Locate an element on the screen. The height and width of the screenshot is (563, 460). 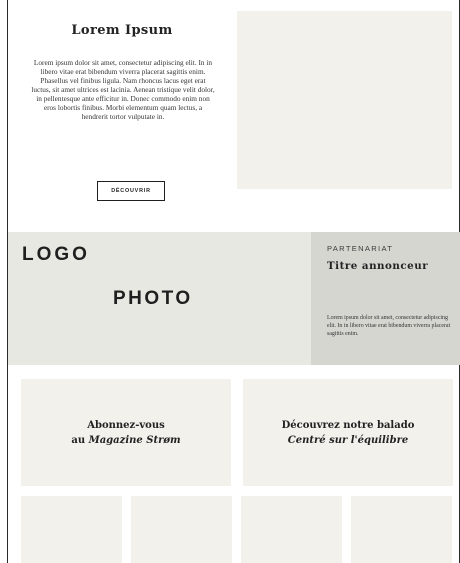
magazine-card-line2: au Magazine Strøm is located at coordinates (125, 440).